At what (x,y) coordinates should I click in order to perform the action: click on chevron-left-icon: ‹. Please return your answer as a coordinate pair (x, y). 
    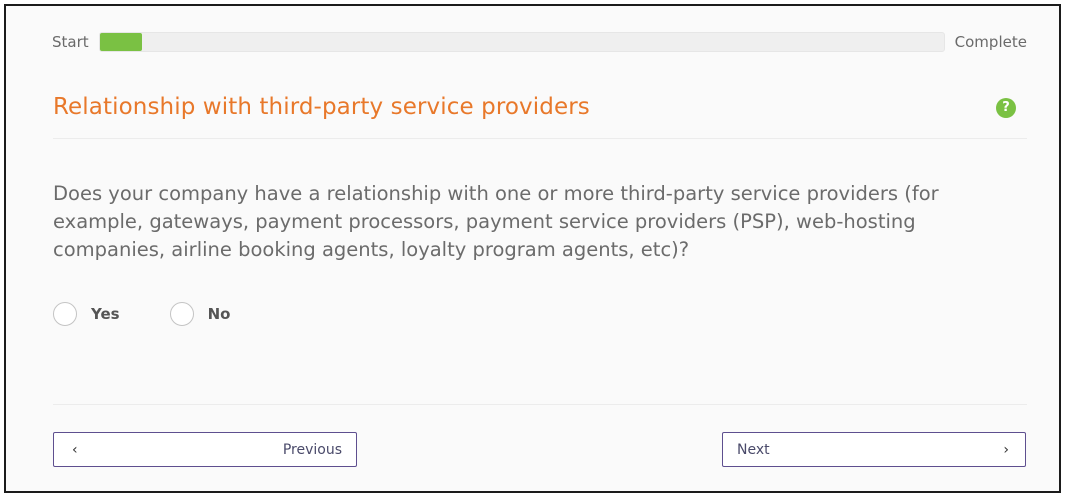
    Looking at the image, I should click on (75, 449).